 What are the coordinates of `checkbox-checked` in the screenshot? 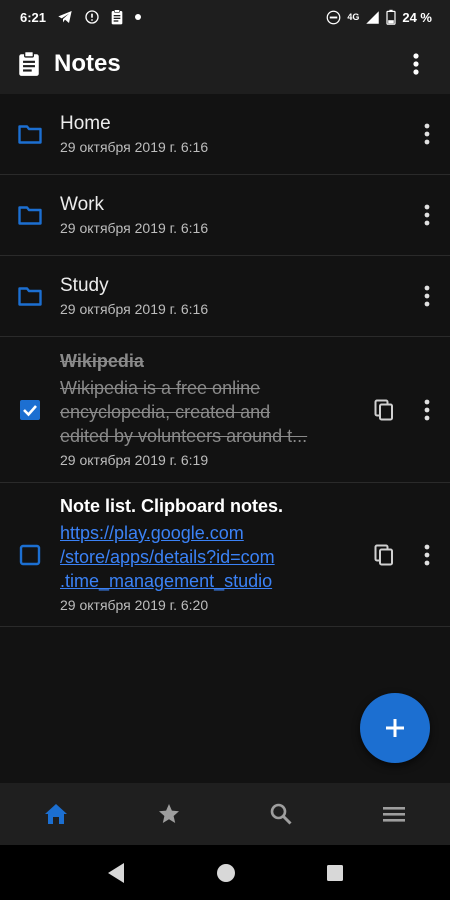 It's located at (30, 410).